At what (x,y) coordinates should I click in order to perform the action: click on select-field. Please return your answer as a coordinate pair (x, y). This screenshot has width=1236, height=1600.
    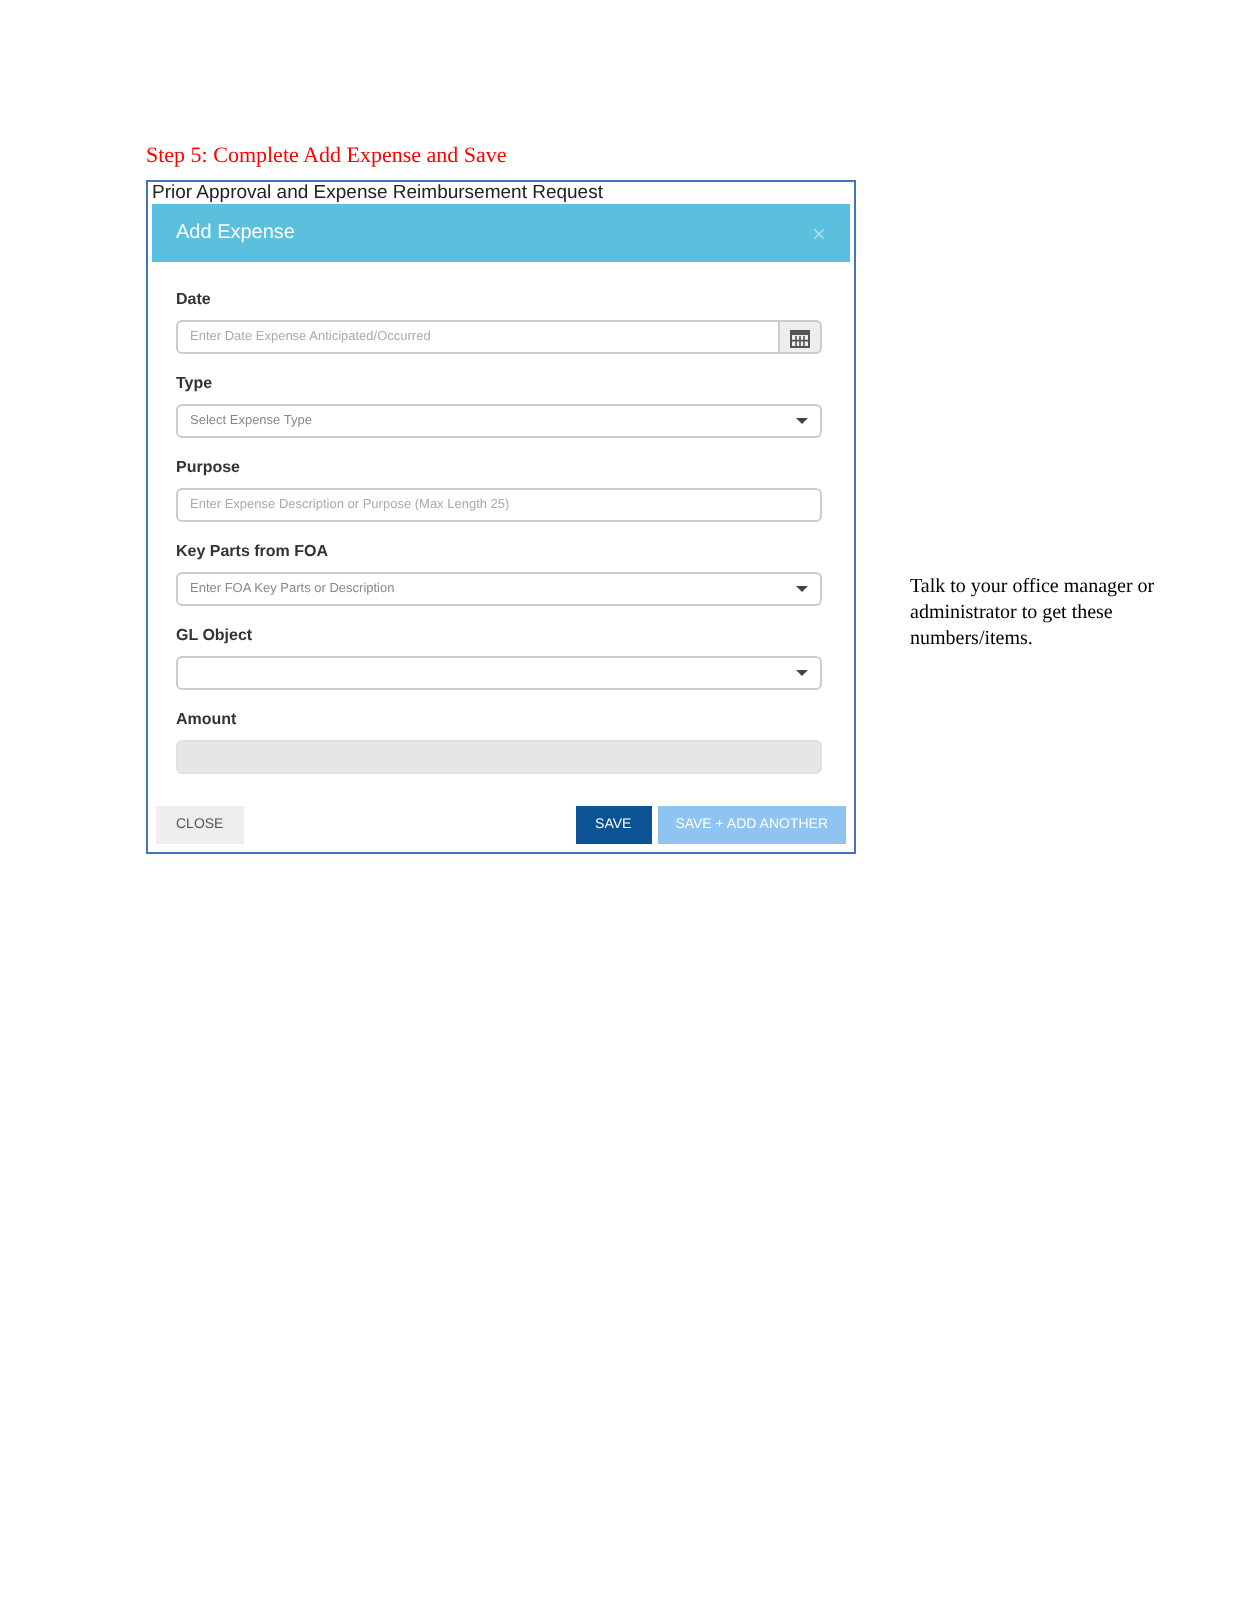
    Looking at the image, I should click on (499, 673).